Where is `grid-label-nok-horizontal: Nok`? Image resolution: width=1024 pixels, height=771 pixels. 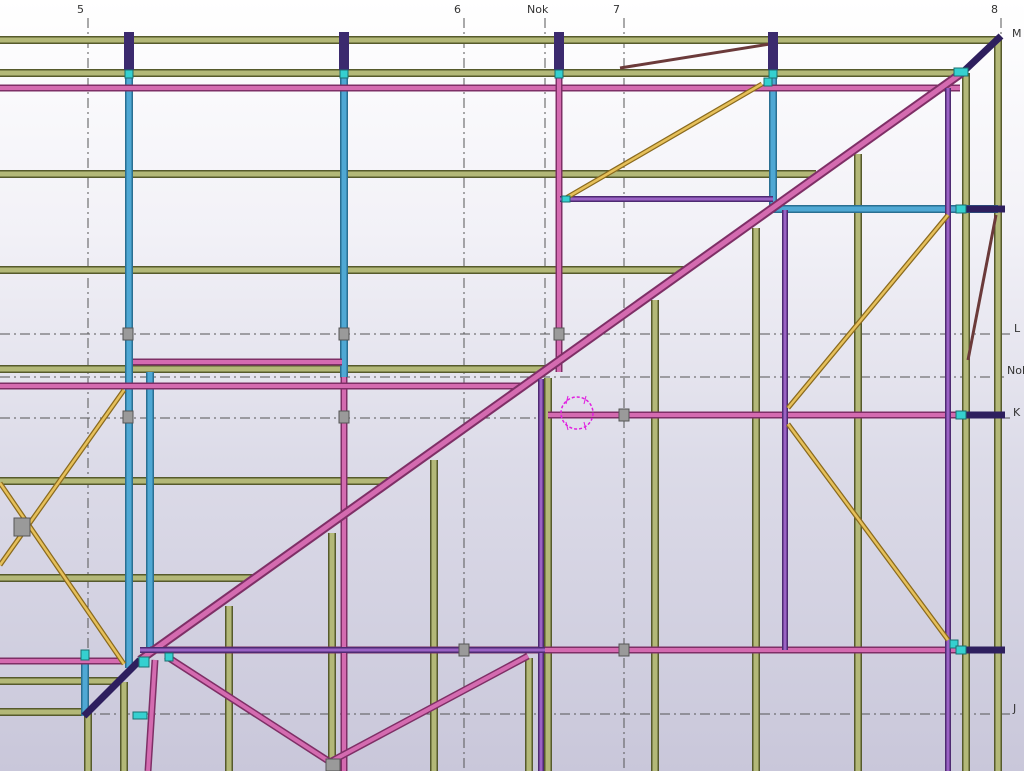 grid-label-nok-horizontal: Nok is located at coordinates (1015, 370).